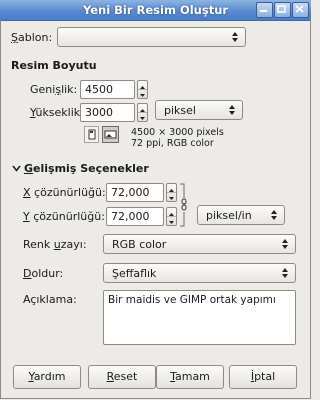  I want to click on template-combo, so click(151, 37).